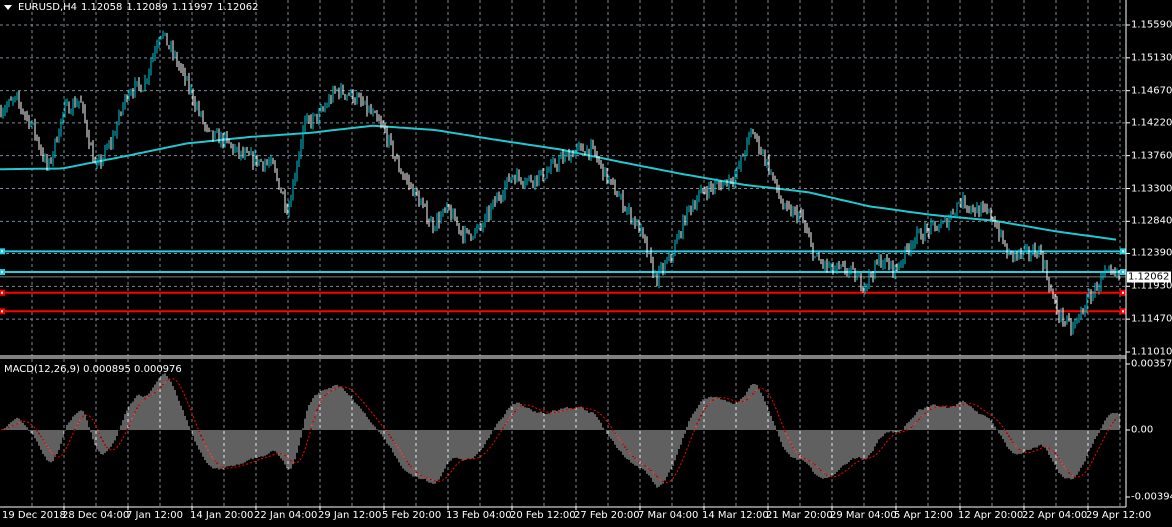 This screenshot has width=1172, height=527. I want to click on date-axis-label: 21 Mar 20:00, so click(799, 515).